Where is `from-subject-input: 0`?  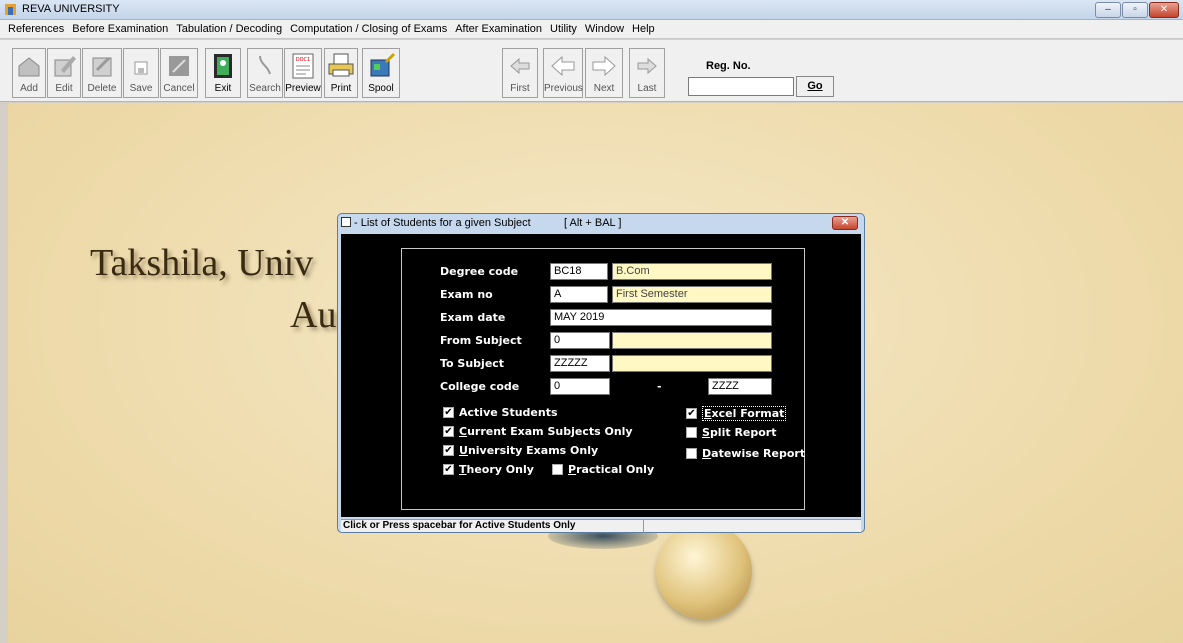 from-subject-input: 0 is located at coordinates (580, 340).